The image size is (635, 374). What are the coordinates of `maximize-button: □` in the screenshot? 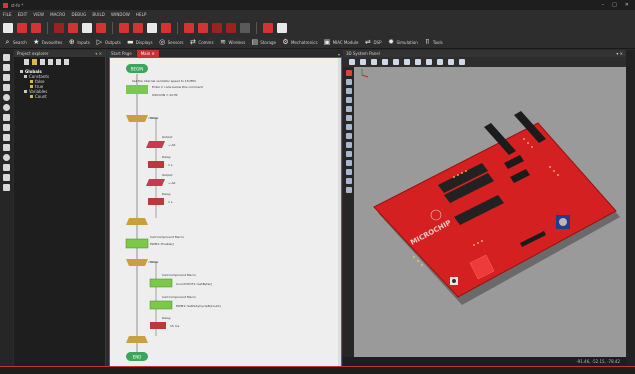 It's located at (614, 5).